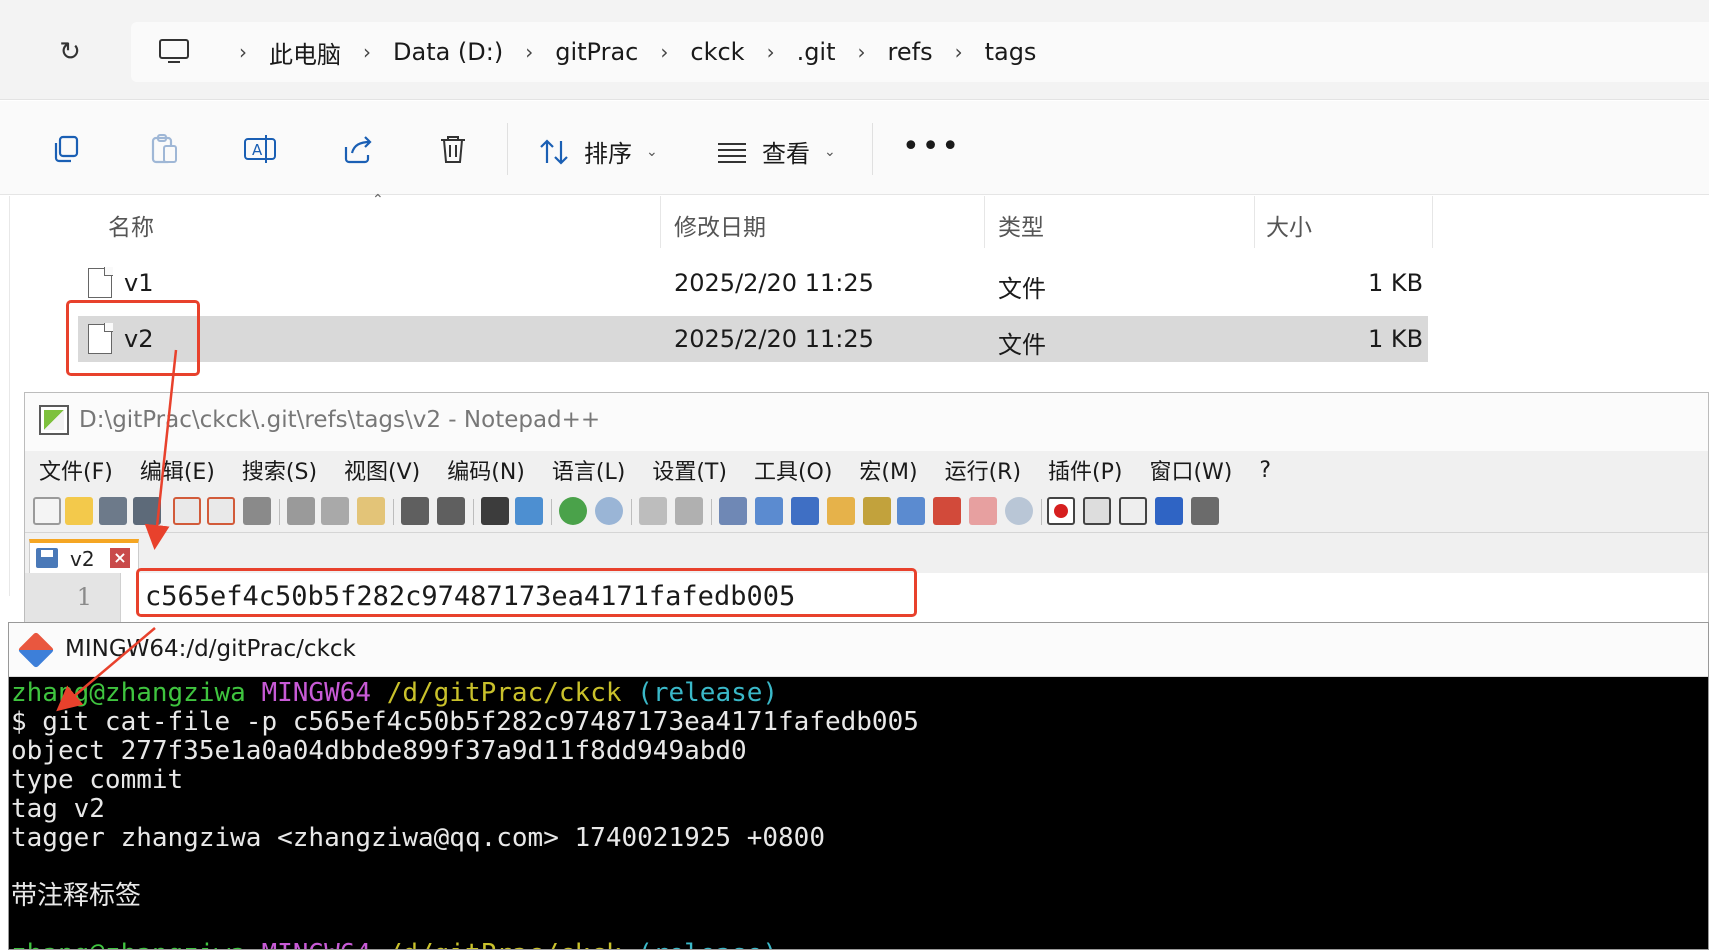  I want to click on menu-macro: 宏(M), so click(888, 470).